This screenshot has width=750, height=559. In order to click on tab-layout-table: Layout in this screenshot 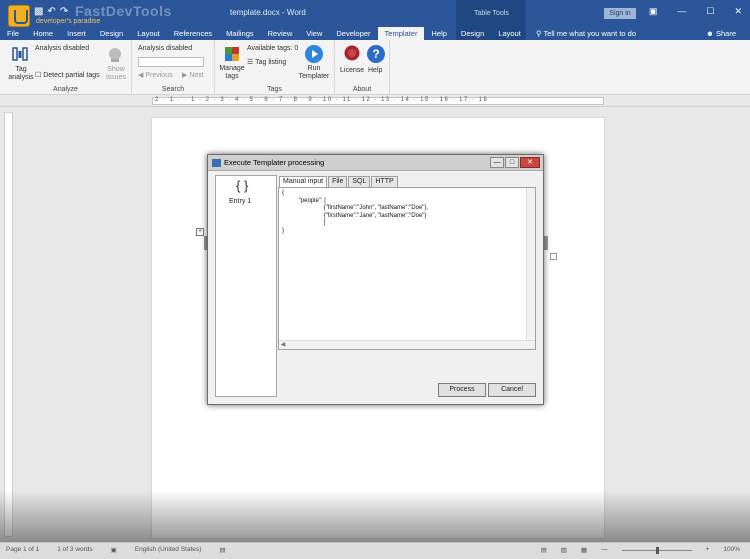, I will do `click(509, 33)`.